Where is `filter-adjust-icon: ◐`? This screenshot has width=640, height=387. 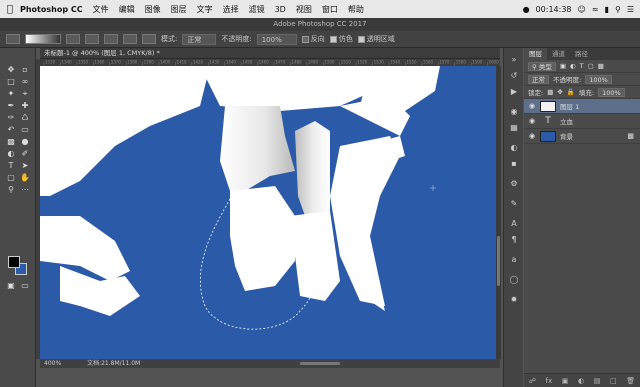 filter-adjust-icon: ◐ is located at coordinates (573, 66).